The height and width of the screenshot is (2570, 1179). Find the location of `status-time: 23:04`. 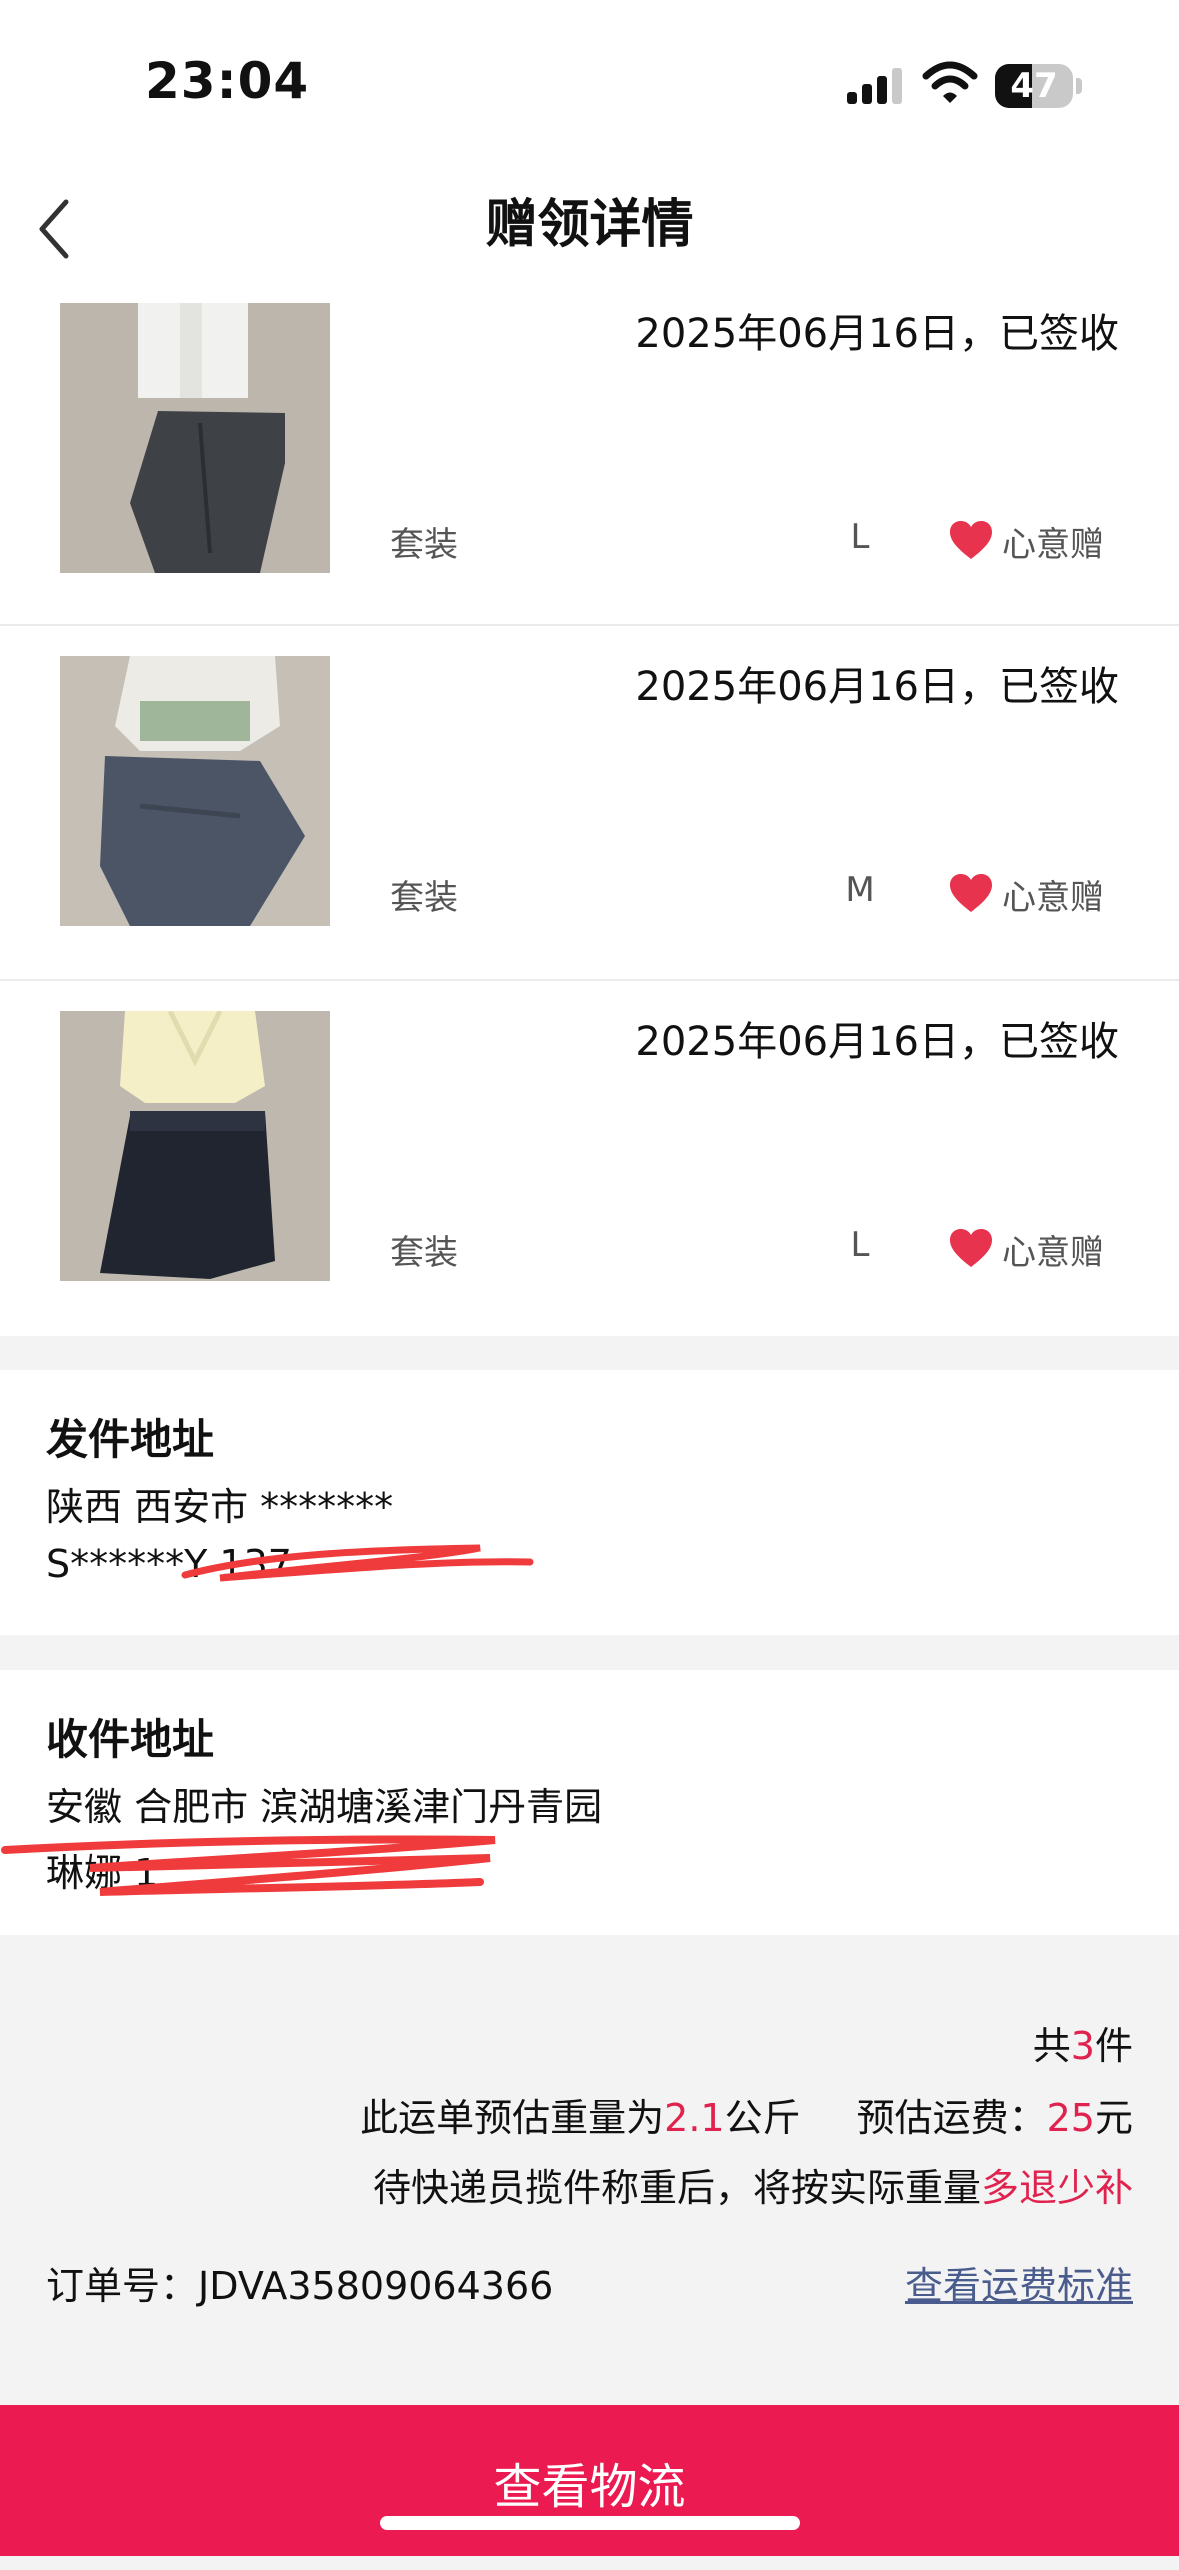

status-time: 23:04 is located at coordinates (227, 81).